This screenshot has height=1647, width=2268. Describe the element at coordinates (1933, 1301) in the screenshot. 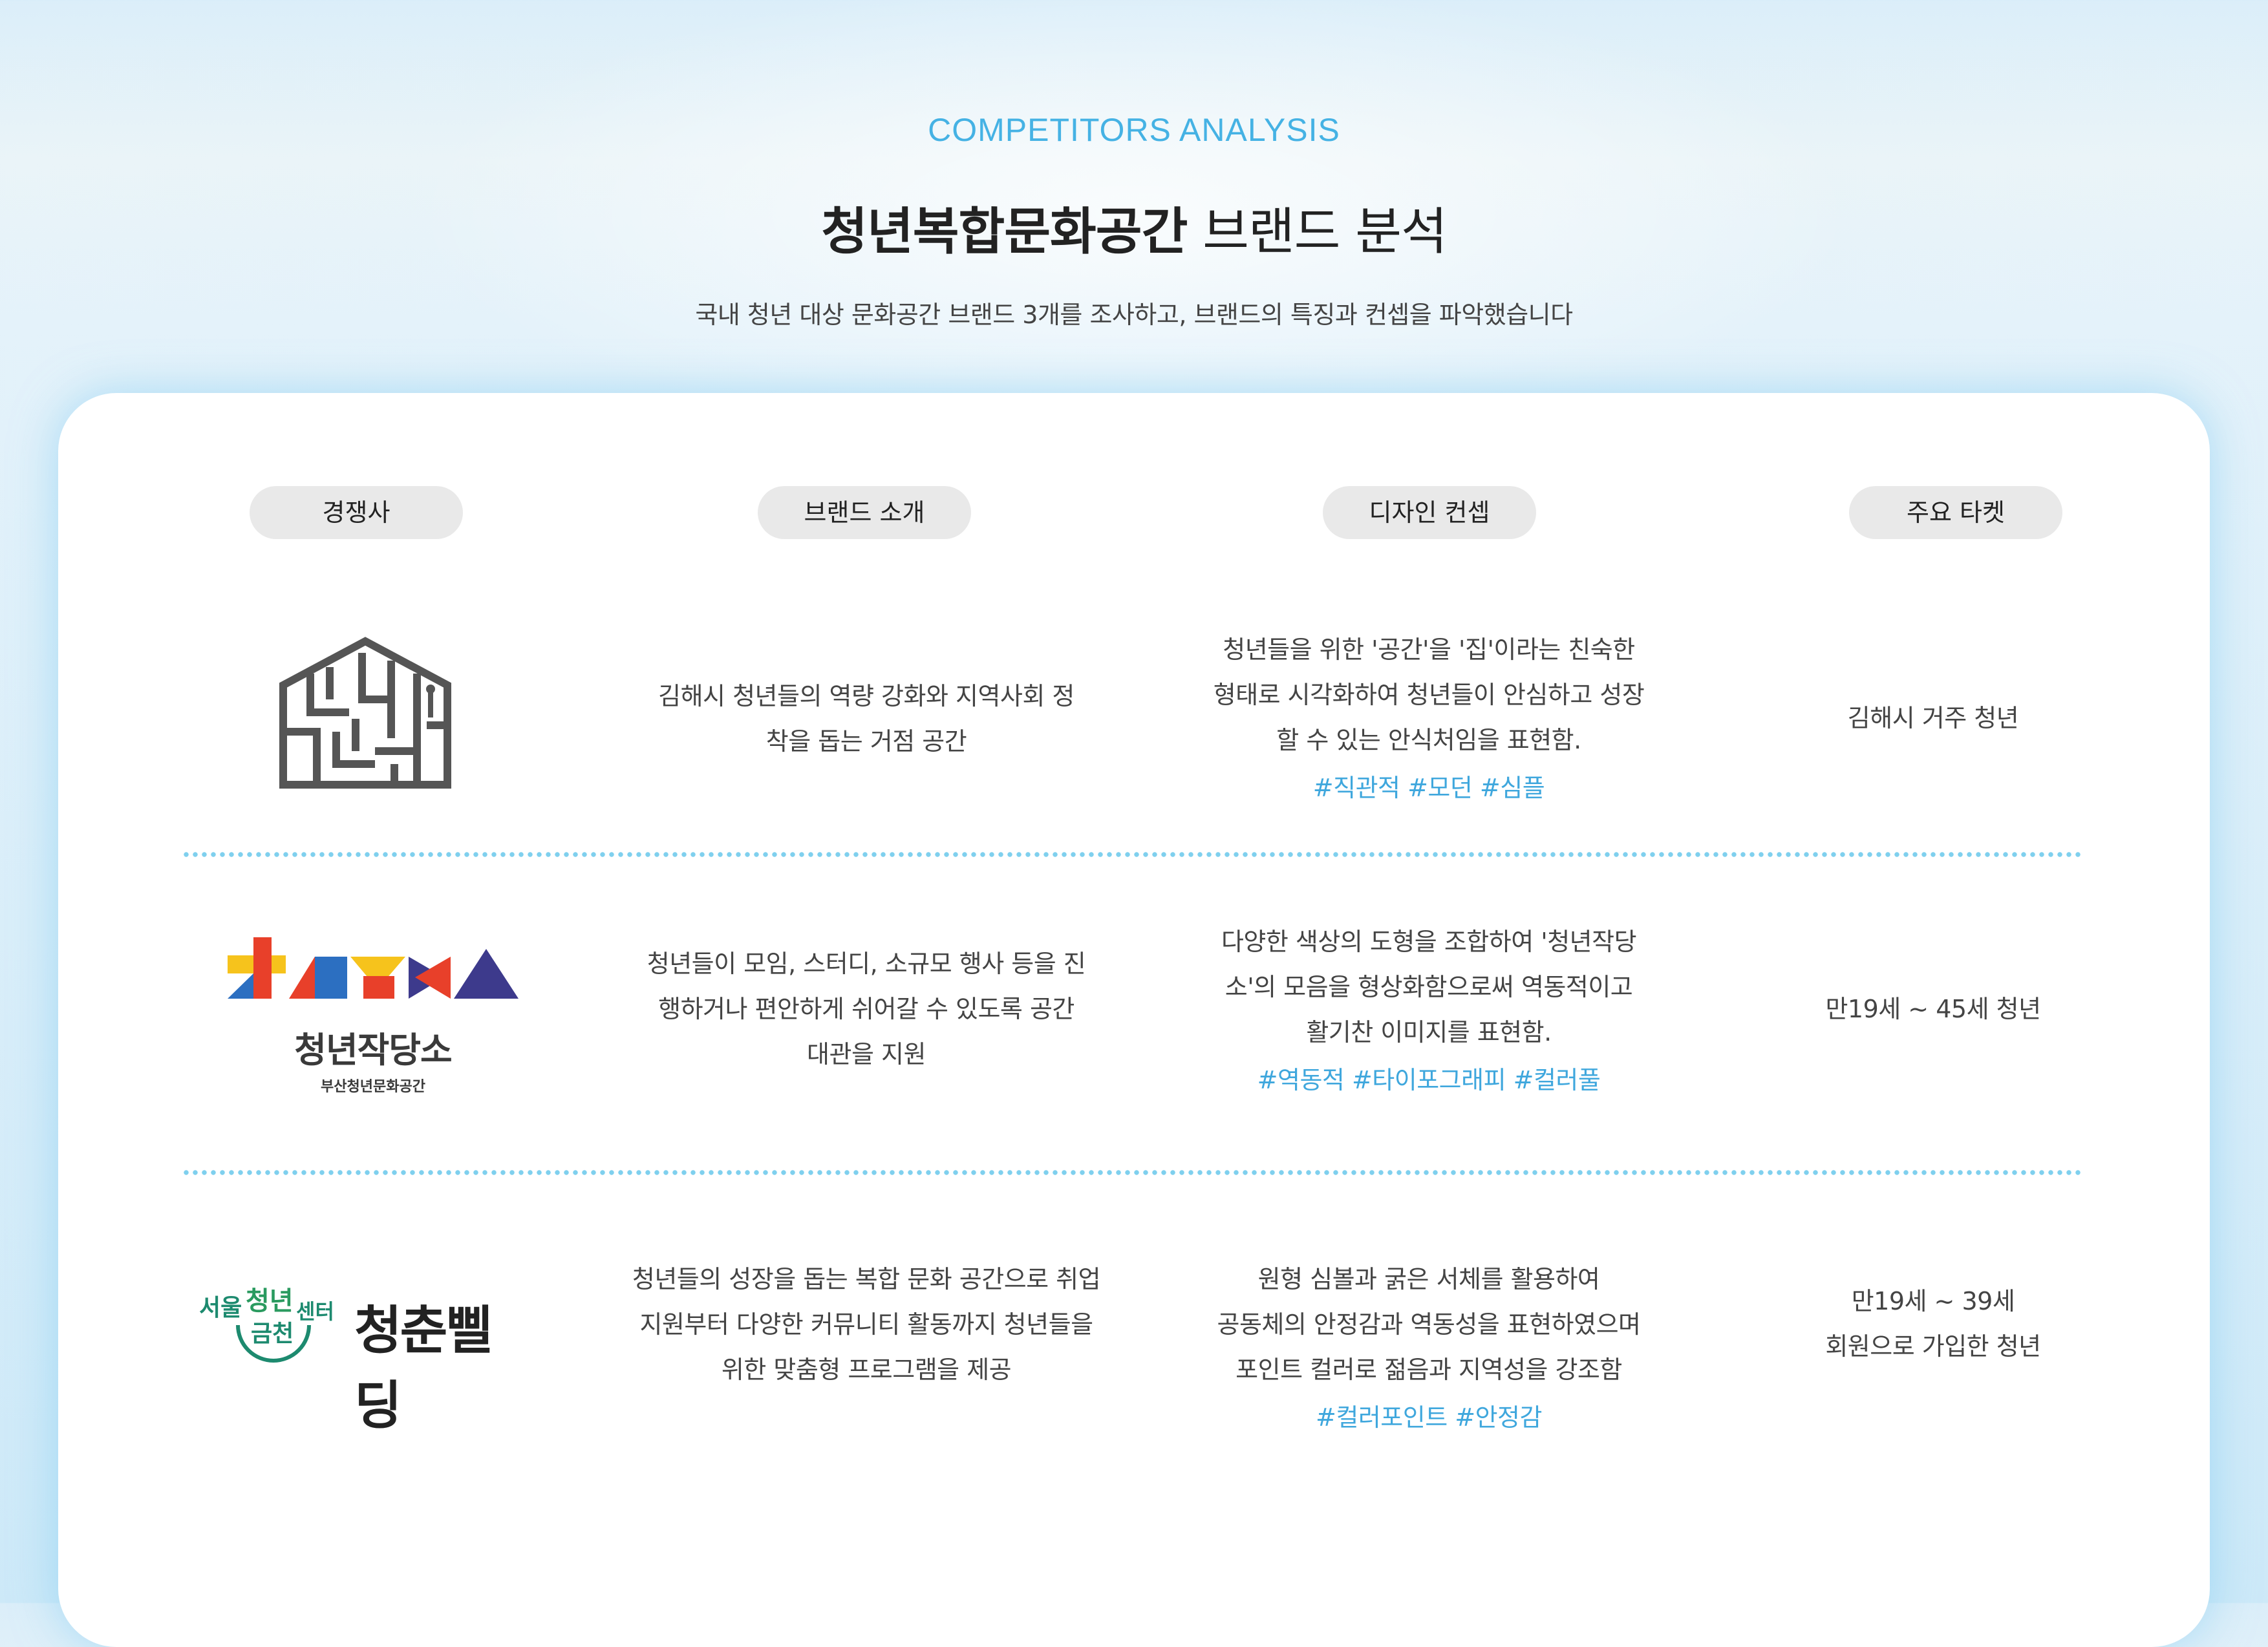

I see `row3-target-line: 만19세 ~ 39세` at that location.